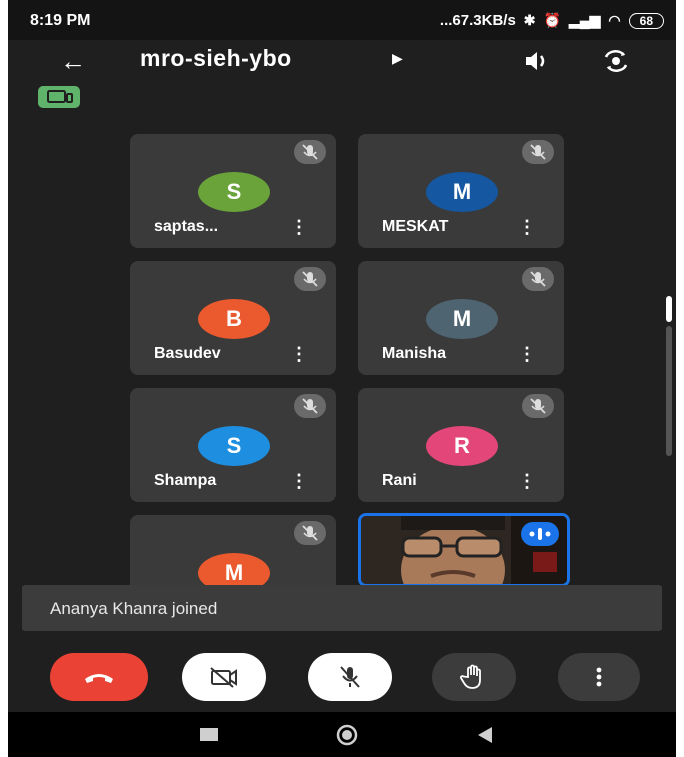  What do you see at coordinates (540, 534) in the screenshot?
I see `speaking-indicator-icon` at bounding box center [540, 534].